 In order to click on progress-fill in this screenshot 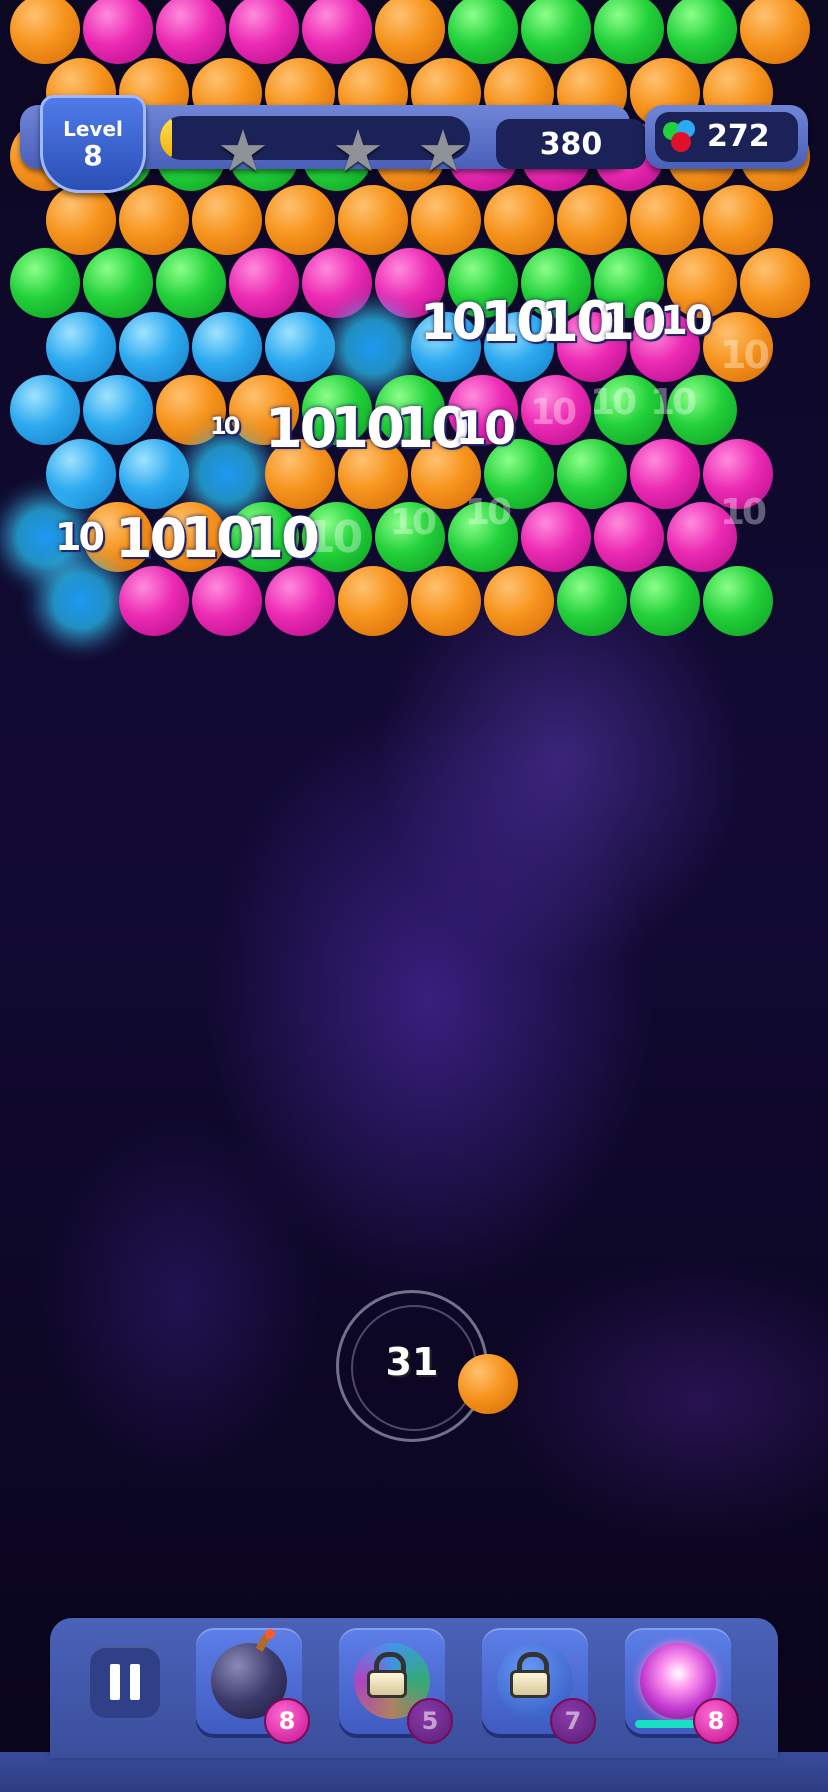, I will do `click(166, 138)`.